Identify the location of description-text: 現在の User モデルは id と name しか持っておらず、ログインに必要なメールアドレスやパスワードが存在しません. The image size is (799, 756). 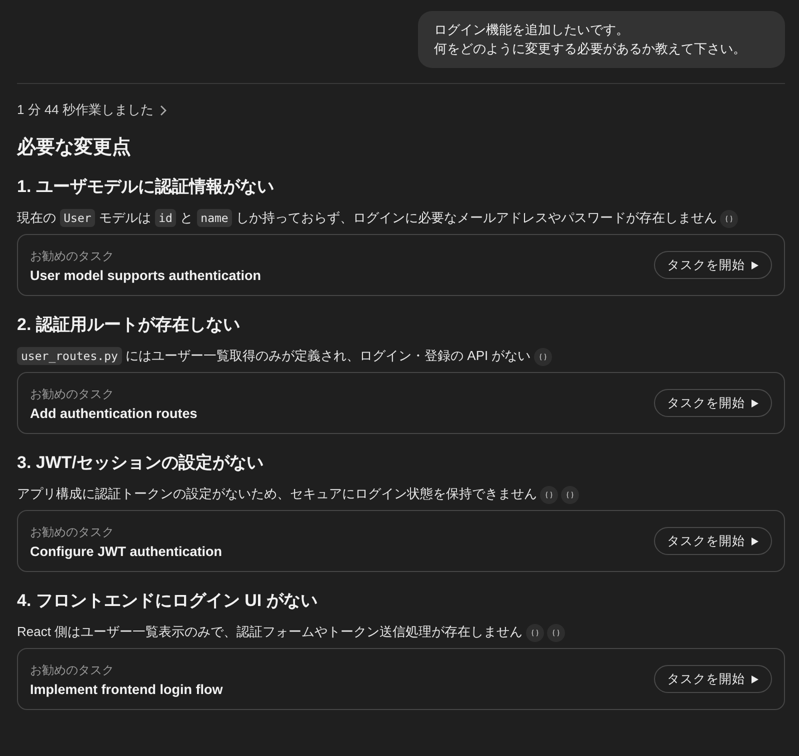
(367, 217).